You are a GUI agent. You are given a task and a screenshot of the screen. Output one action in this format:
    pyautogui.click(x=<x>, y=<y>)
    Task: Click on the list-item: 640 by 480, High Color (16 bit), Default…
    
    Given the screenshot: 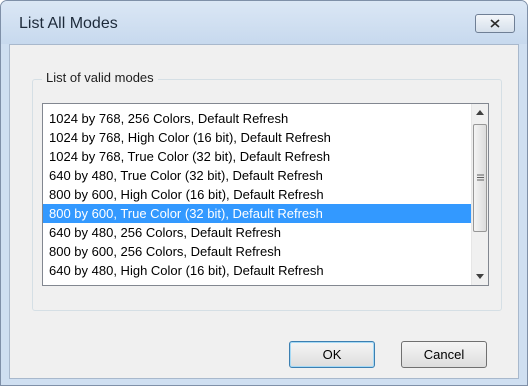 What is the action you would take?
    pyautogui.click(x=257, y=270)
    